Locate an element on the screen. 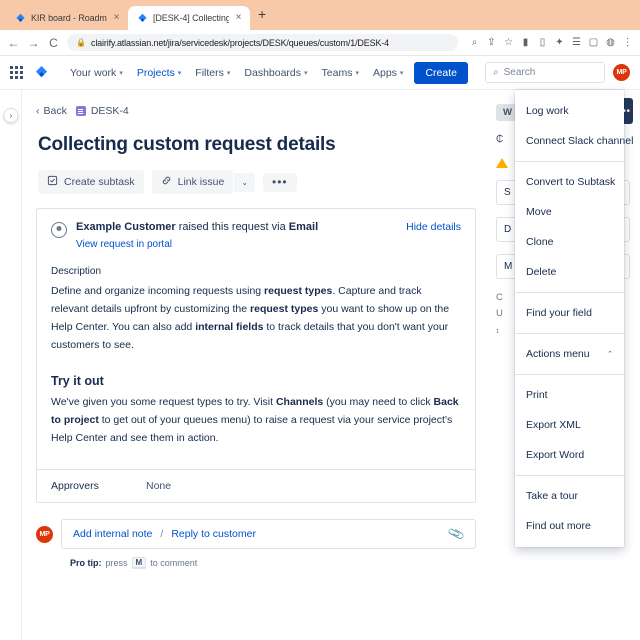 This screenshot has width=640, height=640. menu-item-take-a-tour: Take a tour is located at coordinates (569, 496).